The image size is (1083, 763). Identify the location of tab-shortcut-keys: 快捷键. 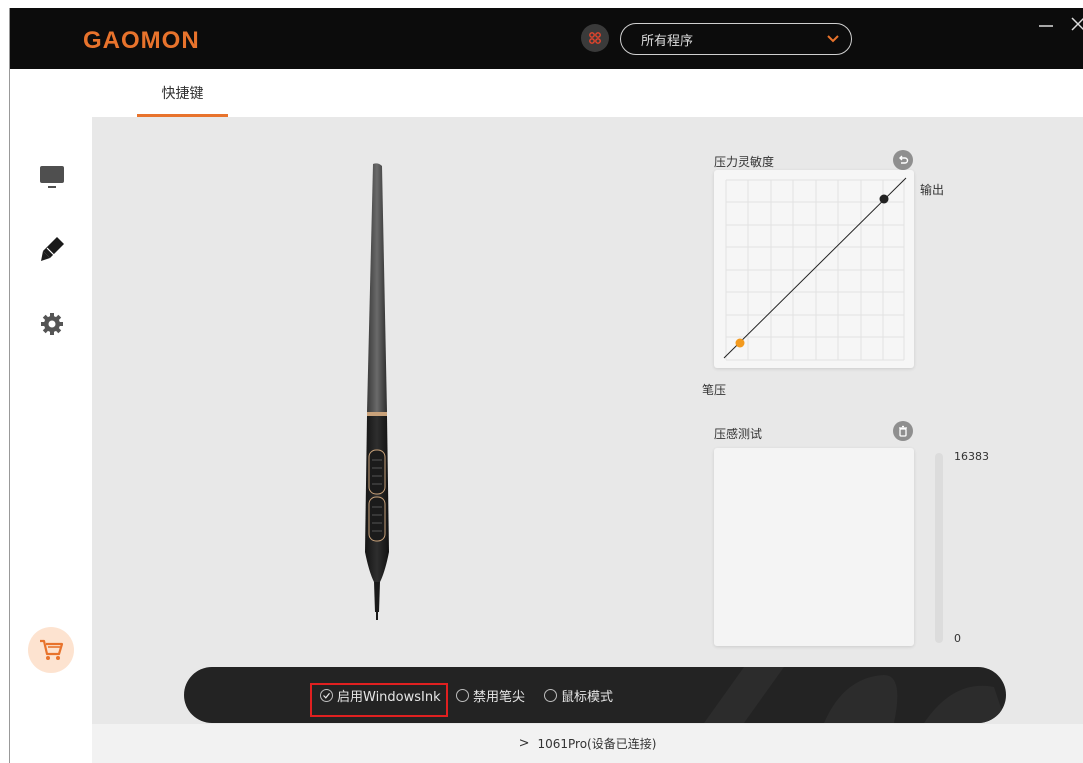
(182, 93).